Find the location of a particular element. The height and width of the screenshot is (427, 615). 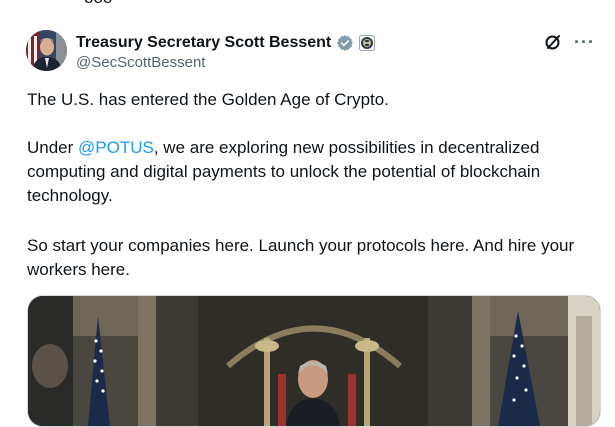

tweet-line: technology. is located at coordinates (70, 195).